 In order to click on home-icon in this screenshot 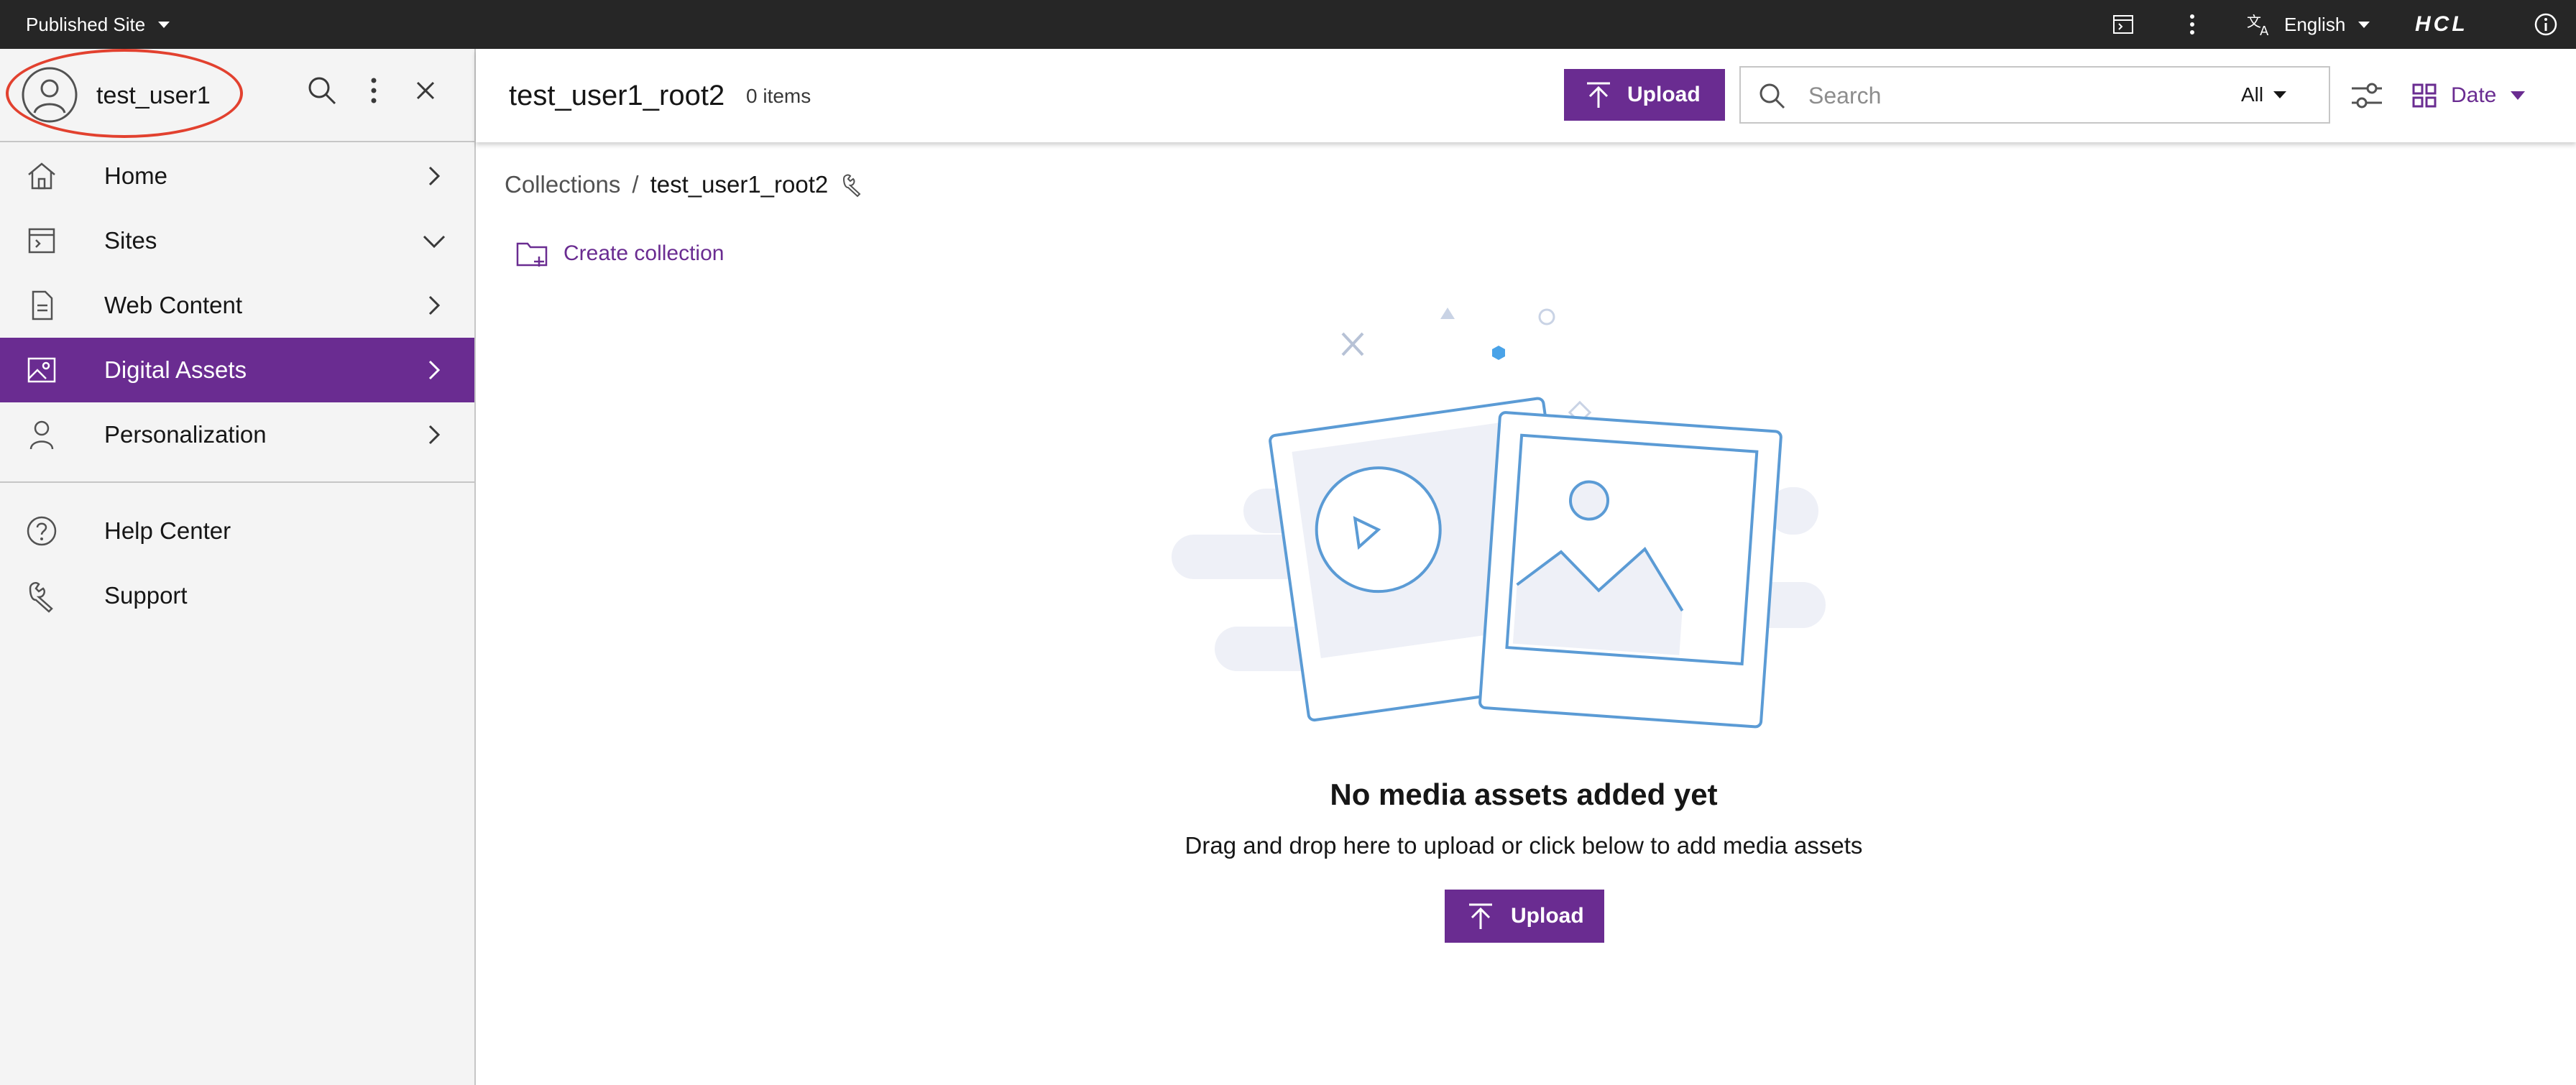, I will do `click(41, 176)`.